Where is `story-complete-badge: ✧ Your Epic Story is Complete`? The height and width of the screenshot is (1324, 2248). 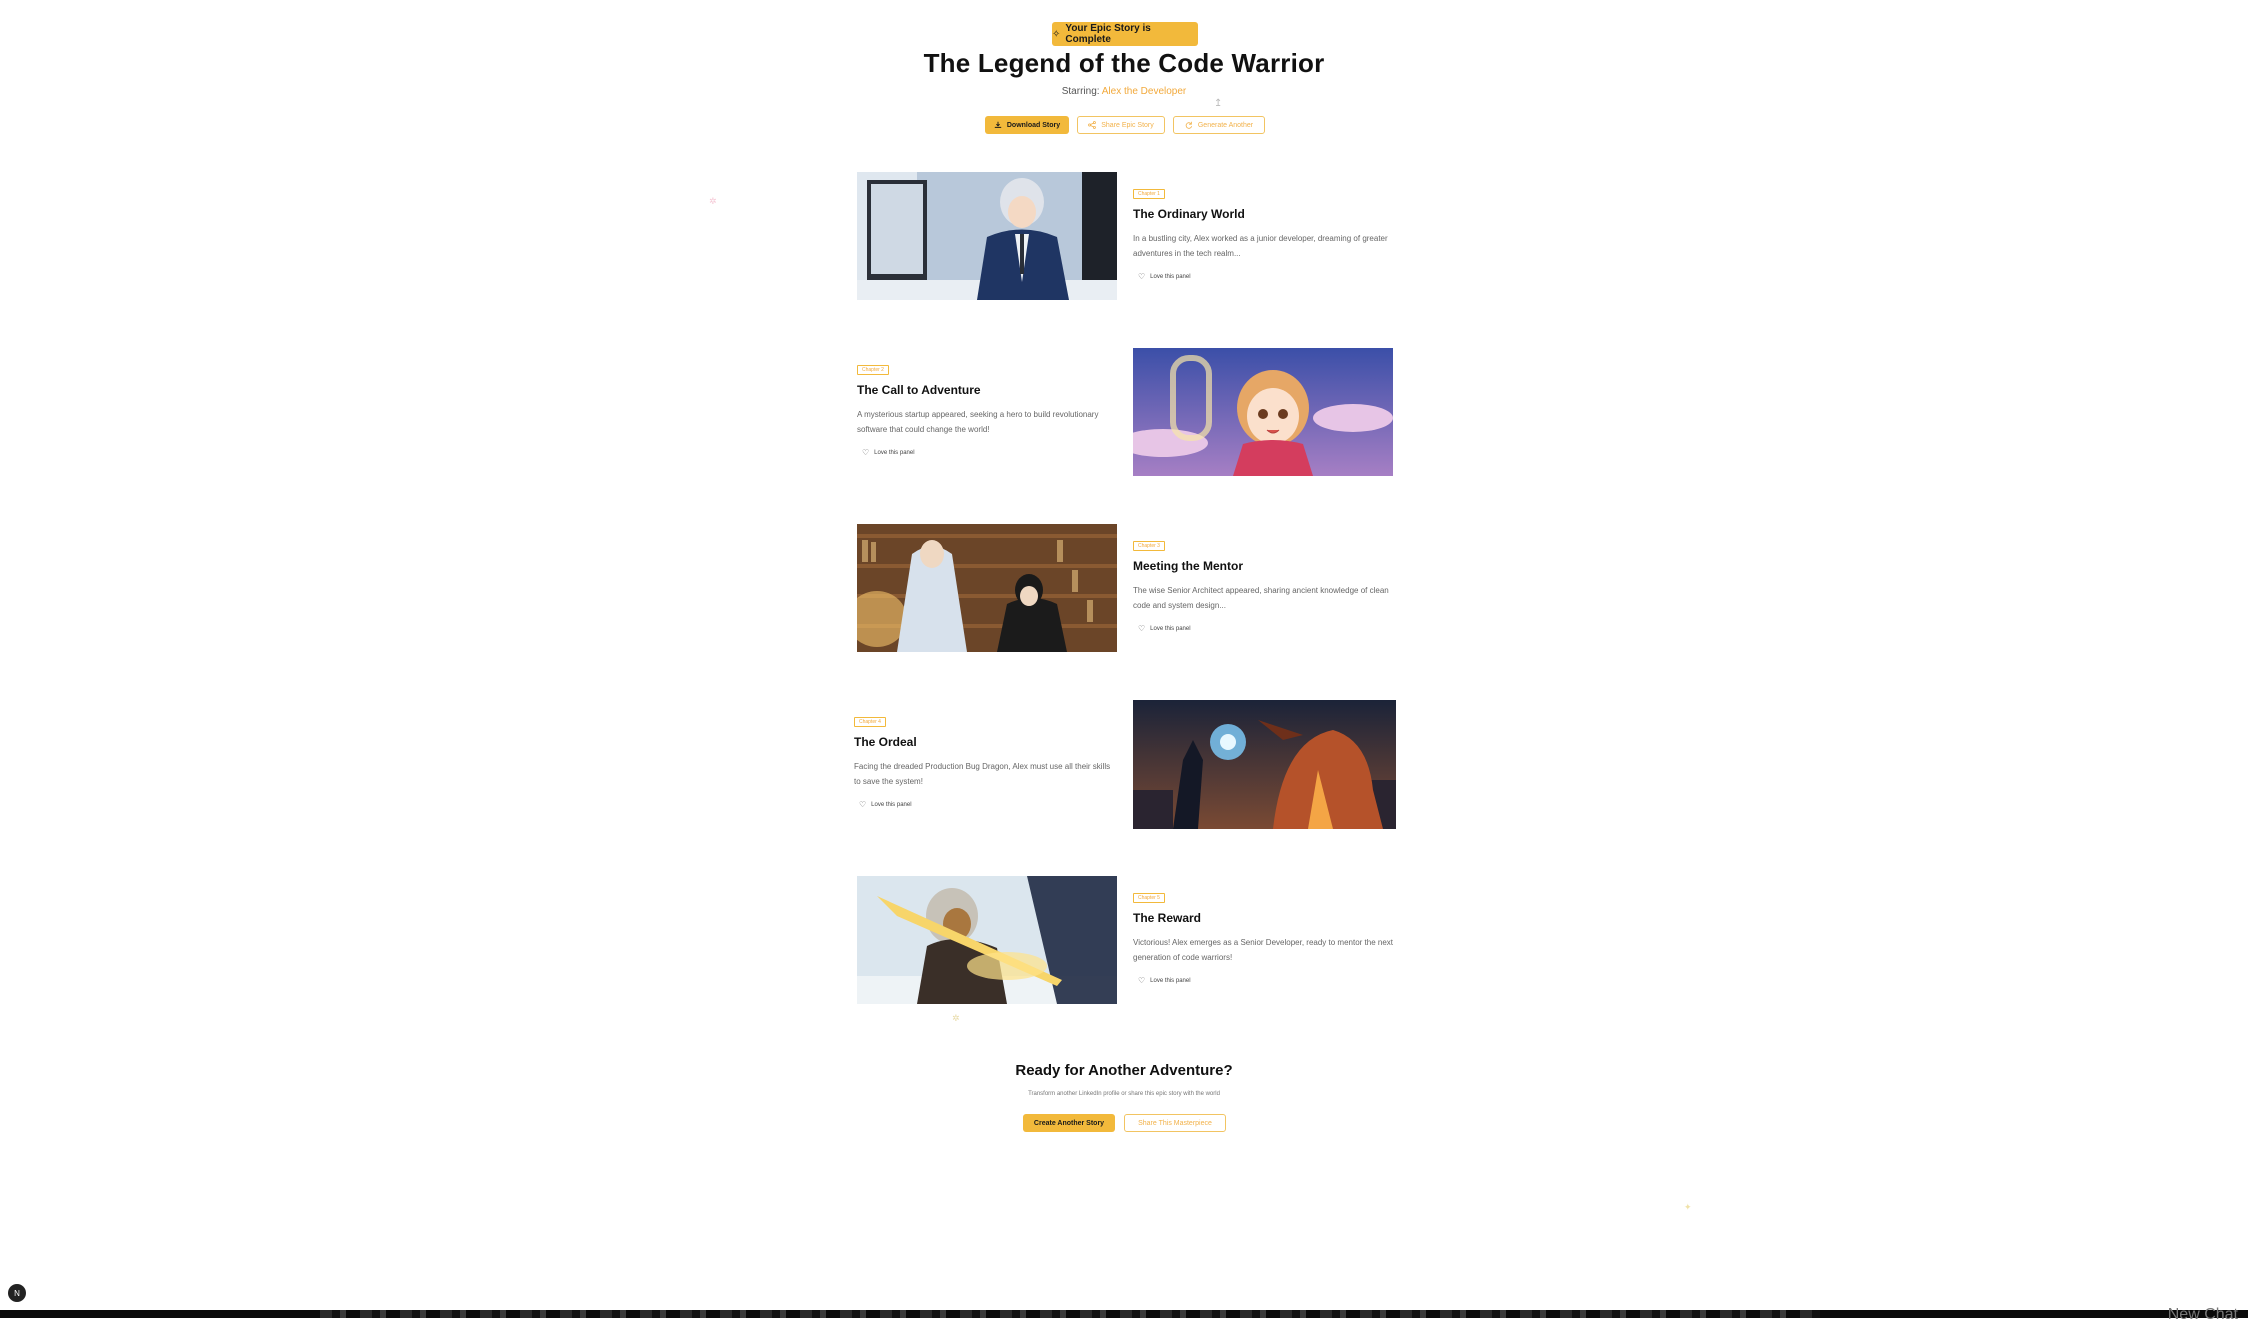
story-complete-badge: ✧ Your Epic Story is Complete is located at coordinates (1125, 34).